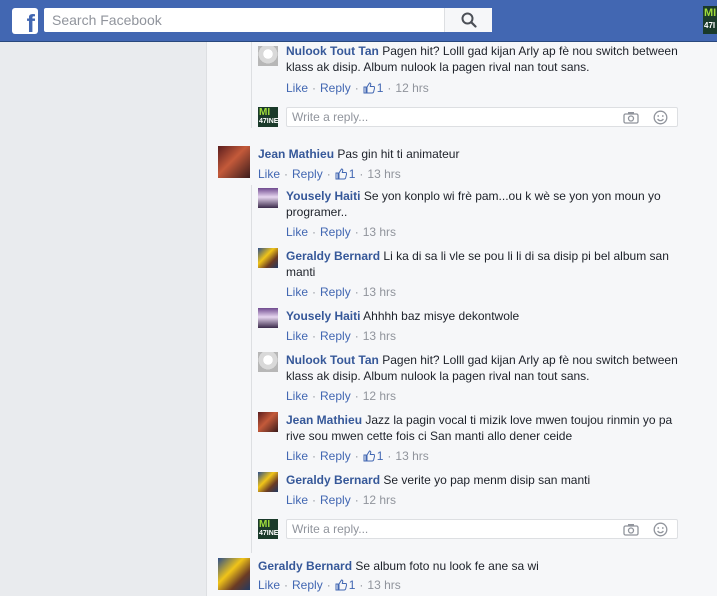 The height and width of the screenshot is (596, 717). Describe the element at coordinates (478, 154) in the screenshot. I see `comment: Jean Mathieu Pas gin hit ti animateur` at that location.